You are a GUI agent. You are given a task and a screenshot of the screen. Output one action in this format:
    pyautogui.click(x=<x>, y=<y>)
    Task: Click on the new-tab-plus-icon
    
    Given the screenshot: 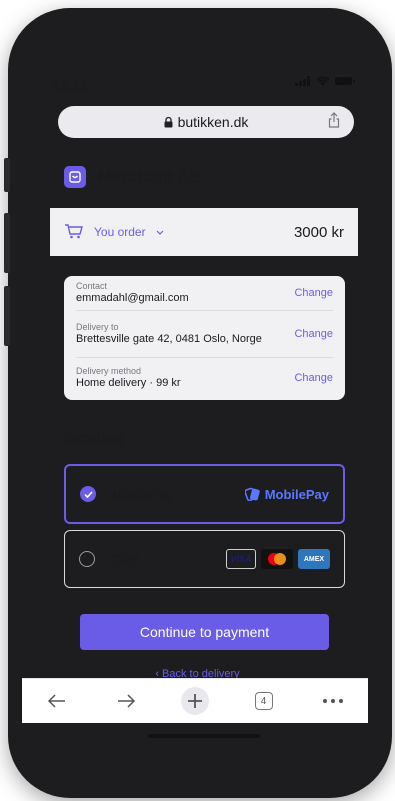 What is the action you would take?
    pyautogui.click(x=194, y=701)
    